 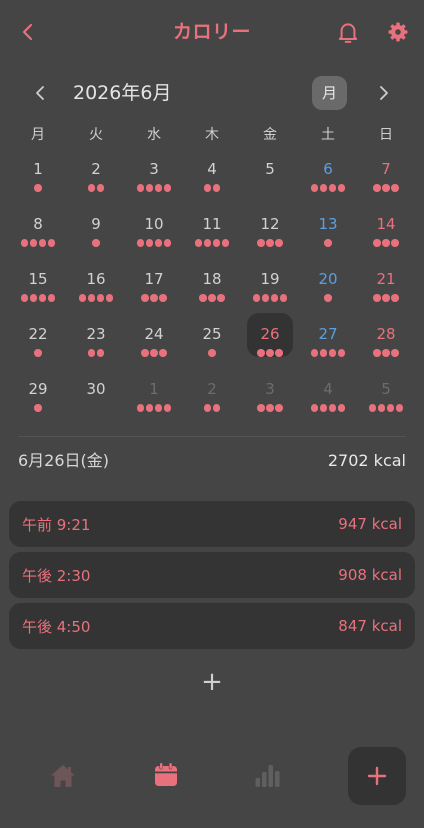 What do you see at coordinates (328, 135) in the screenshot?
I see `weekday-label: 土` at bounding box center [328, 135].